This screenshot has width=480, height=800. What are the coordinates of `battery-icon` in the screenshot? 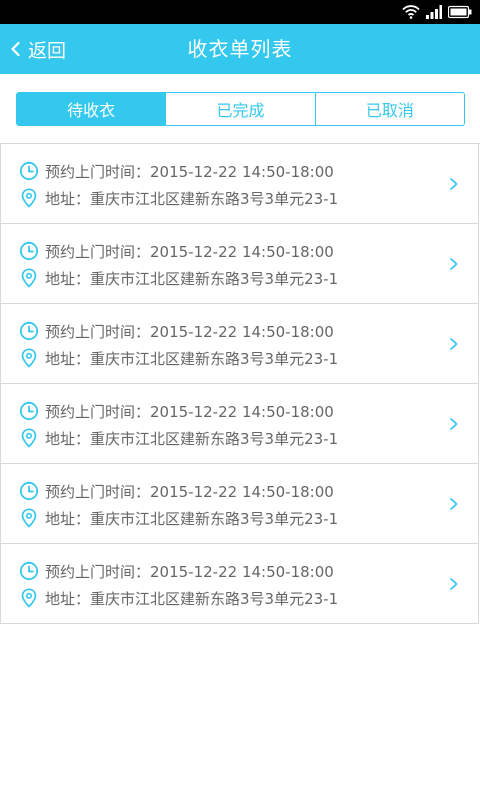 It's located at (460, 12).